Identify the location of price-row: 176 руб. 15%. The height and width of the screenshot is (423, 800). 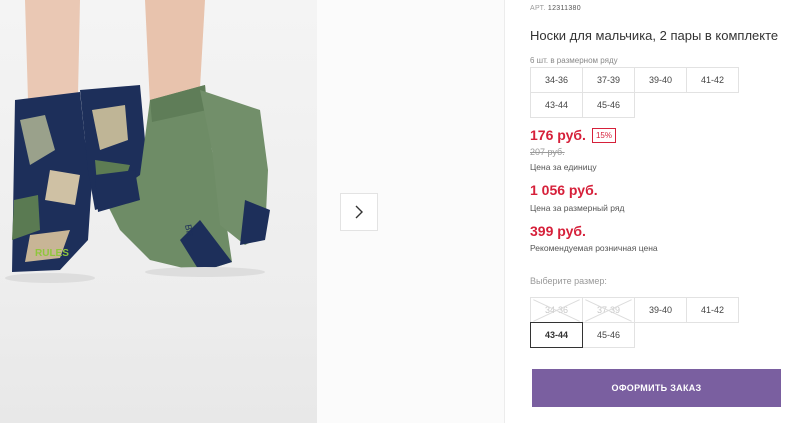
(573, 135).